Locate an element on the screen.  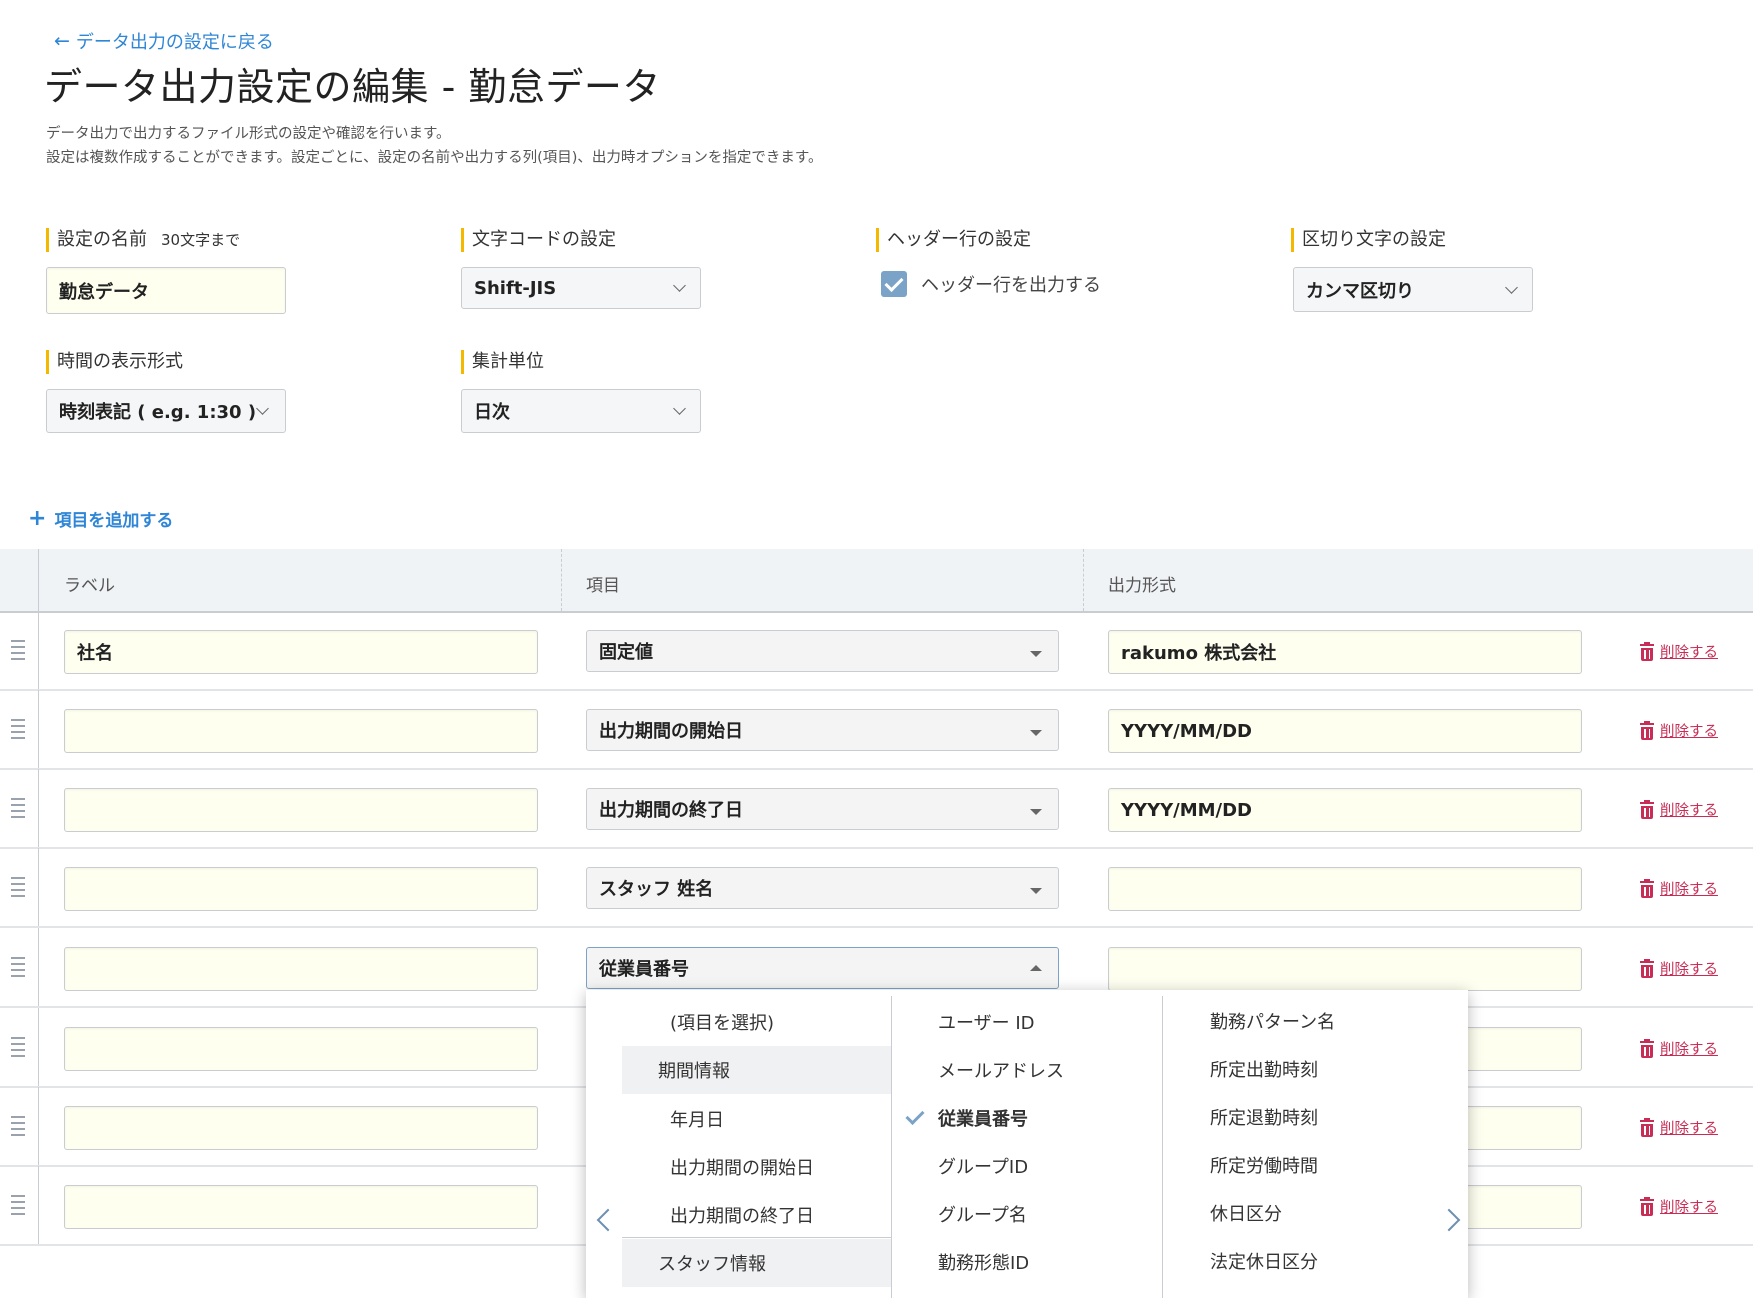
chevron-left-icon is located at coordinates (608, 1220).